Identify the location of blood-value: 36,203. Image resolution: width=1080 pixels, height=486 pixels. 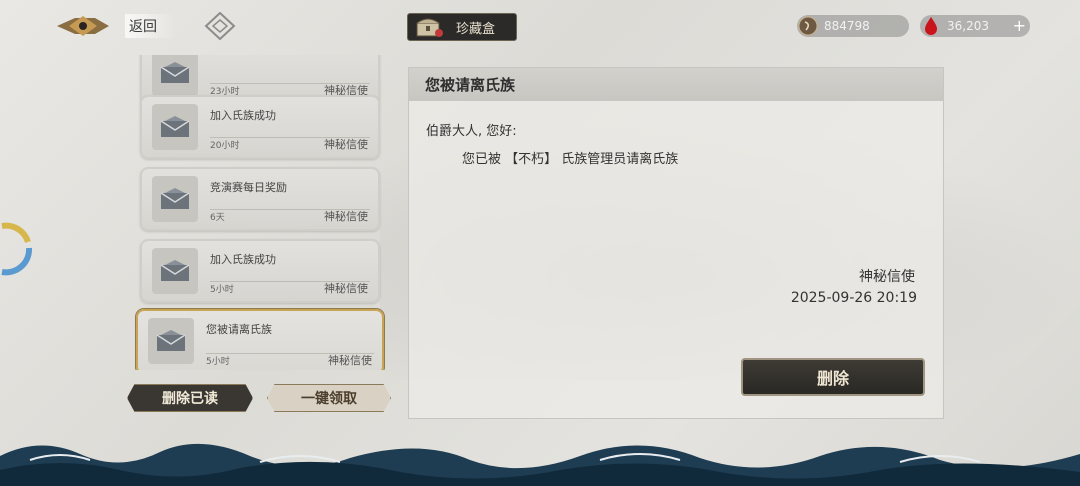
(968, 26).